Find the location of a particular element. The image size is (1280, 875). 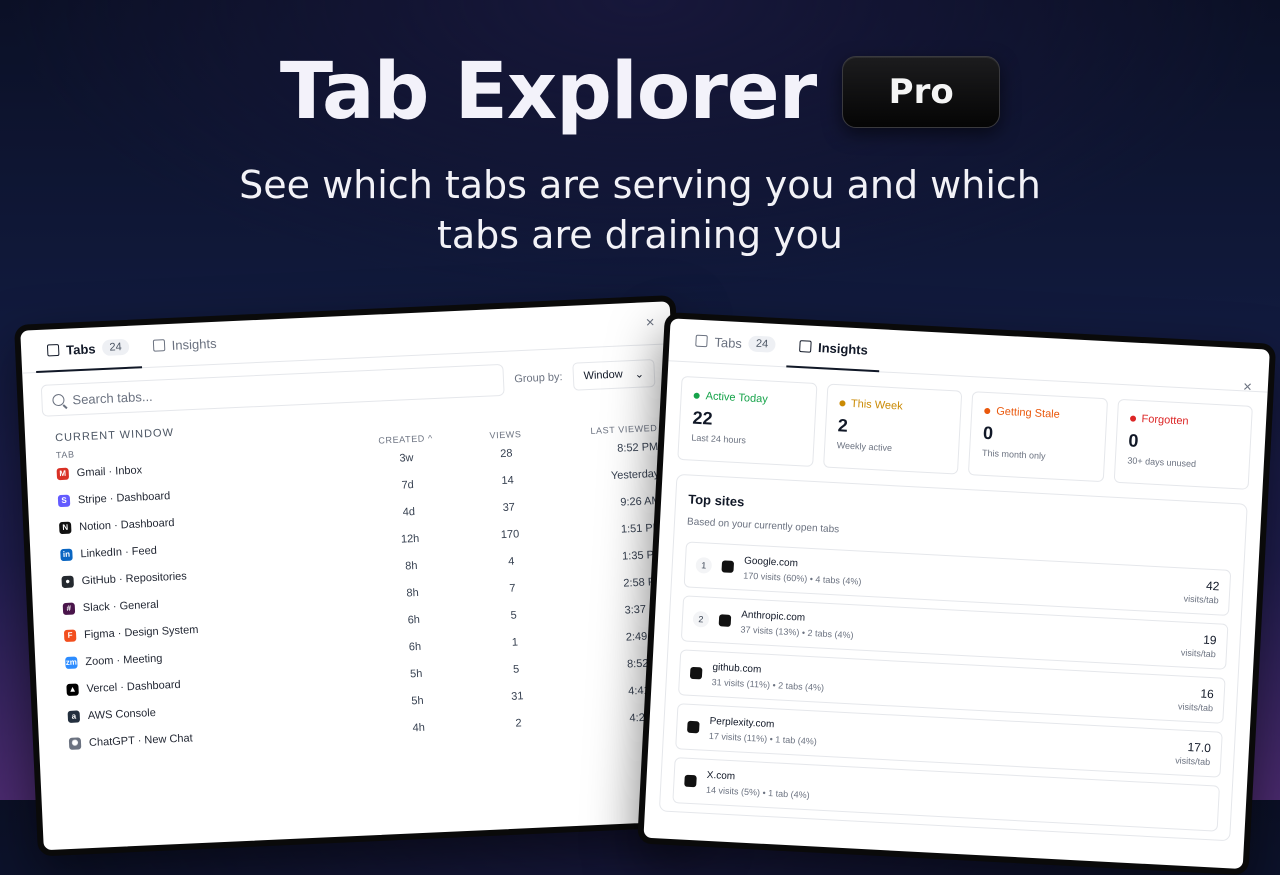

created-cell: 4d is located at coordinates (409, 512).